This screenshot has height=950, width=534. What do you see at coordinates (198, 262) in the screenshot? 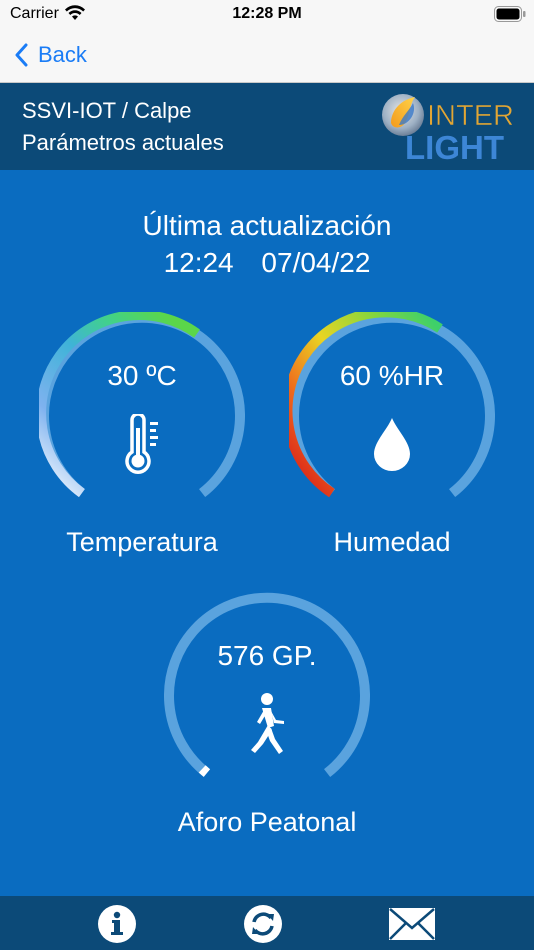
I see `last-update-time: 12:24` at bounding box center [198, 262].